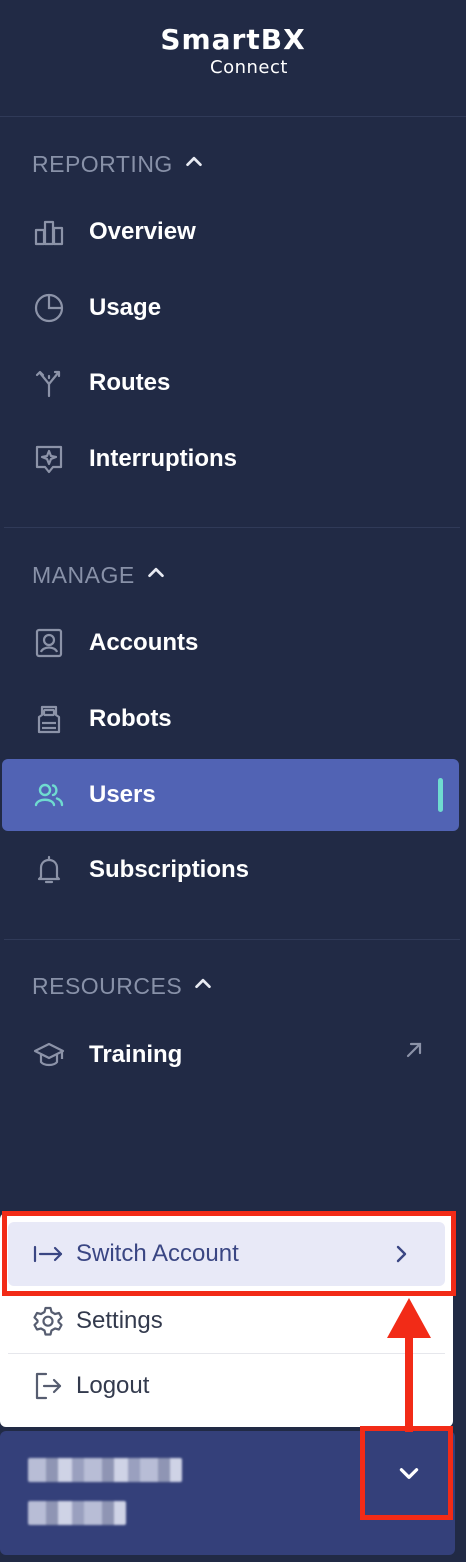  I want to click on nav-item-label: Routes, so click(130, 382).